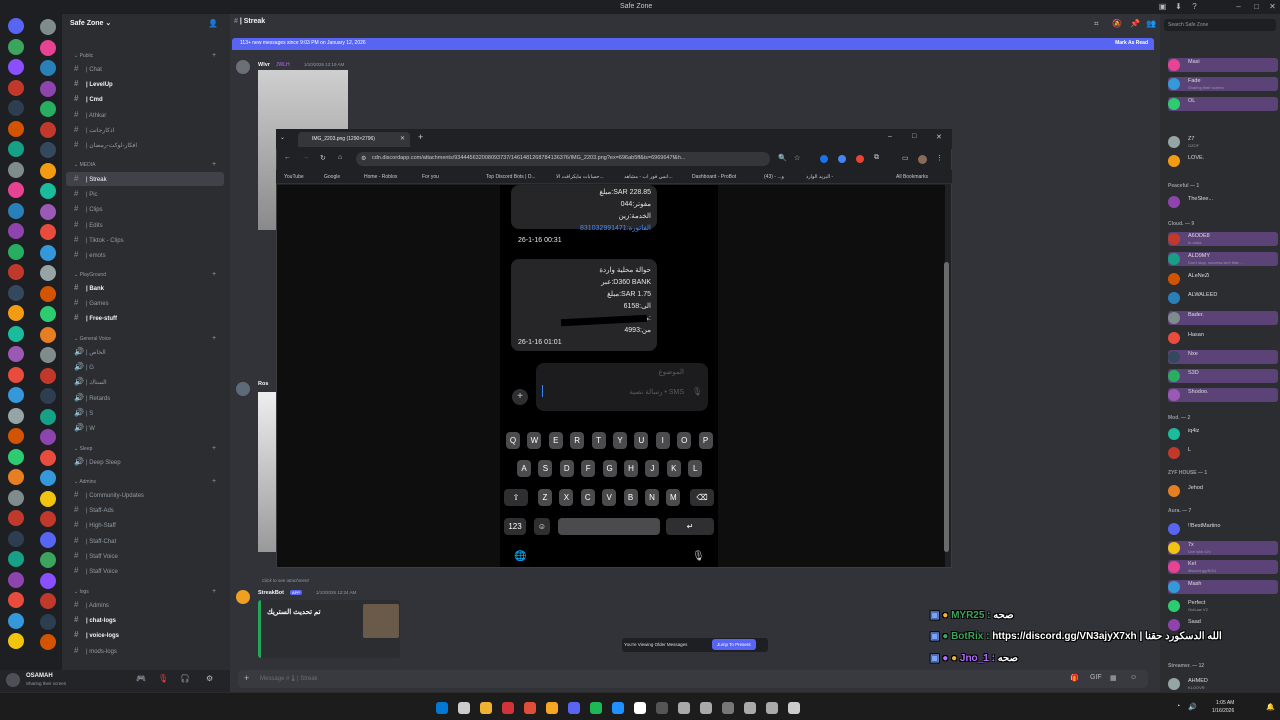  What do you see at coordinates (267, 472) in the screenshot?
I see `image-attachment` at bounding box center [267, 472].